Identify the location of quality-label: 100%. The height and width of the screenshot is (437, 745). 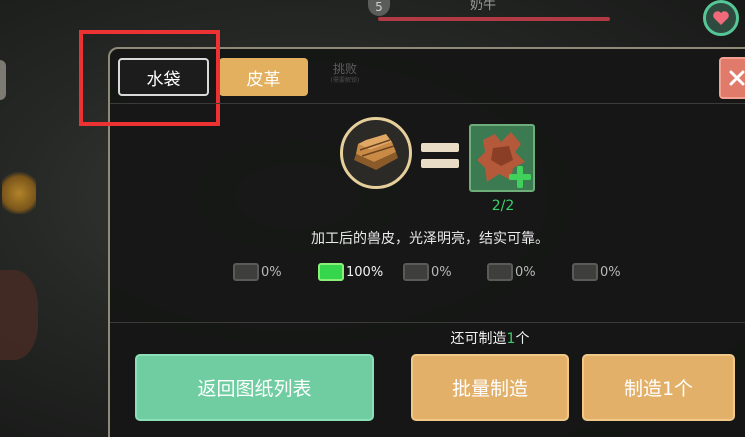
(365, 272).